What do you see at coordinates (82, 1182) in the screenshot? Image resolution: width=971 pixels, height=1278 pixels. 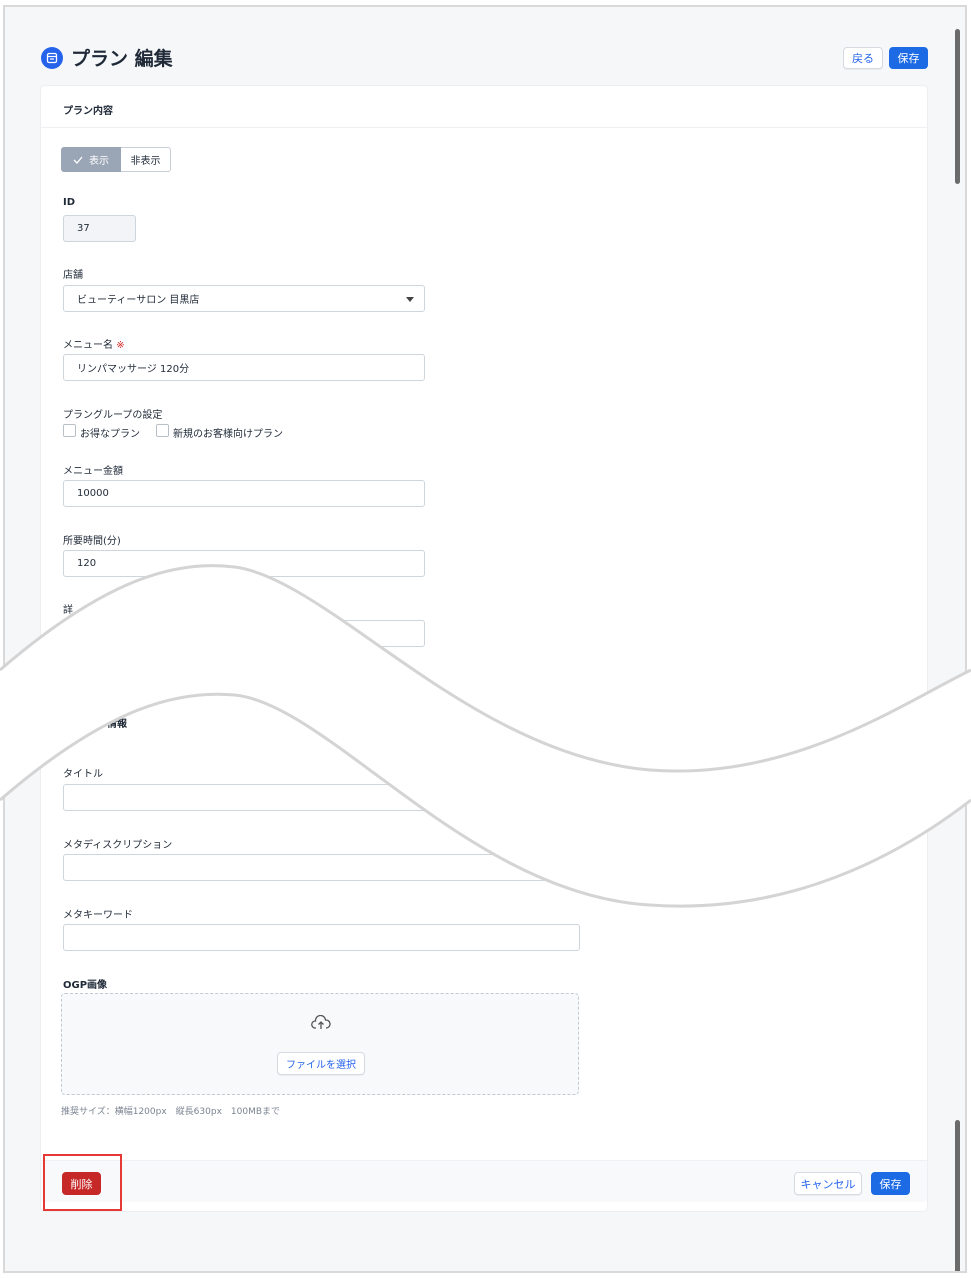 I see `delete-highlight-box` at bounding box center [82, 1182].